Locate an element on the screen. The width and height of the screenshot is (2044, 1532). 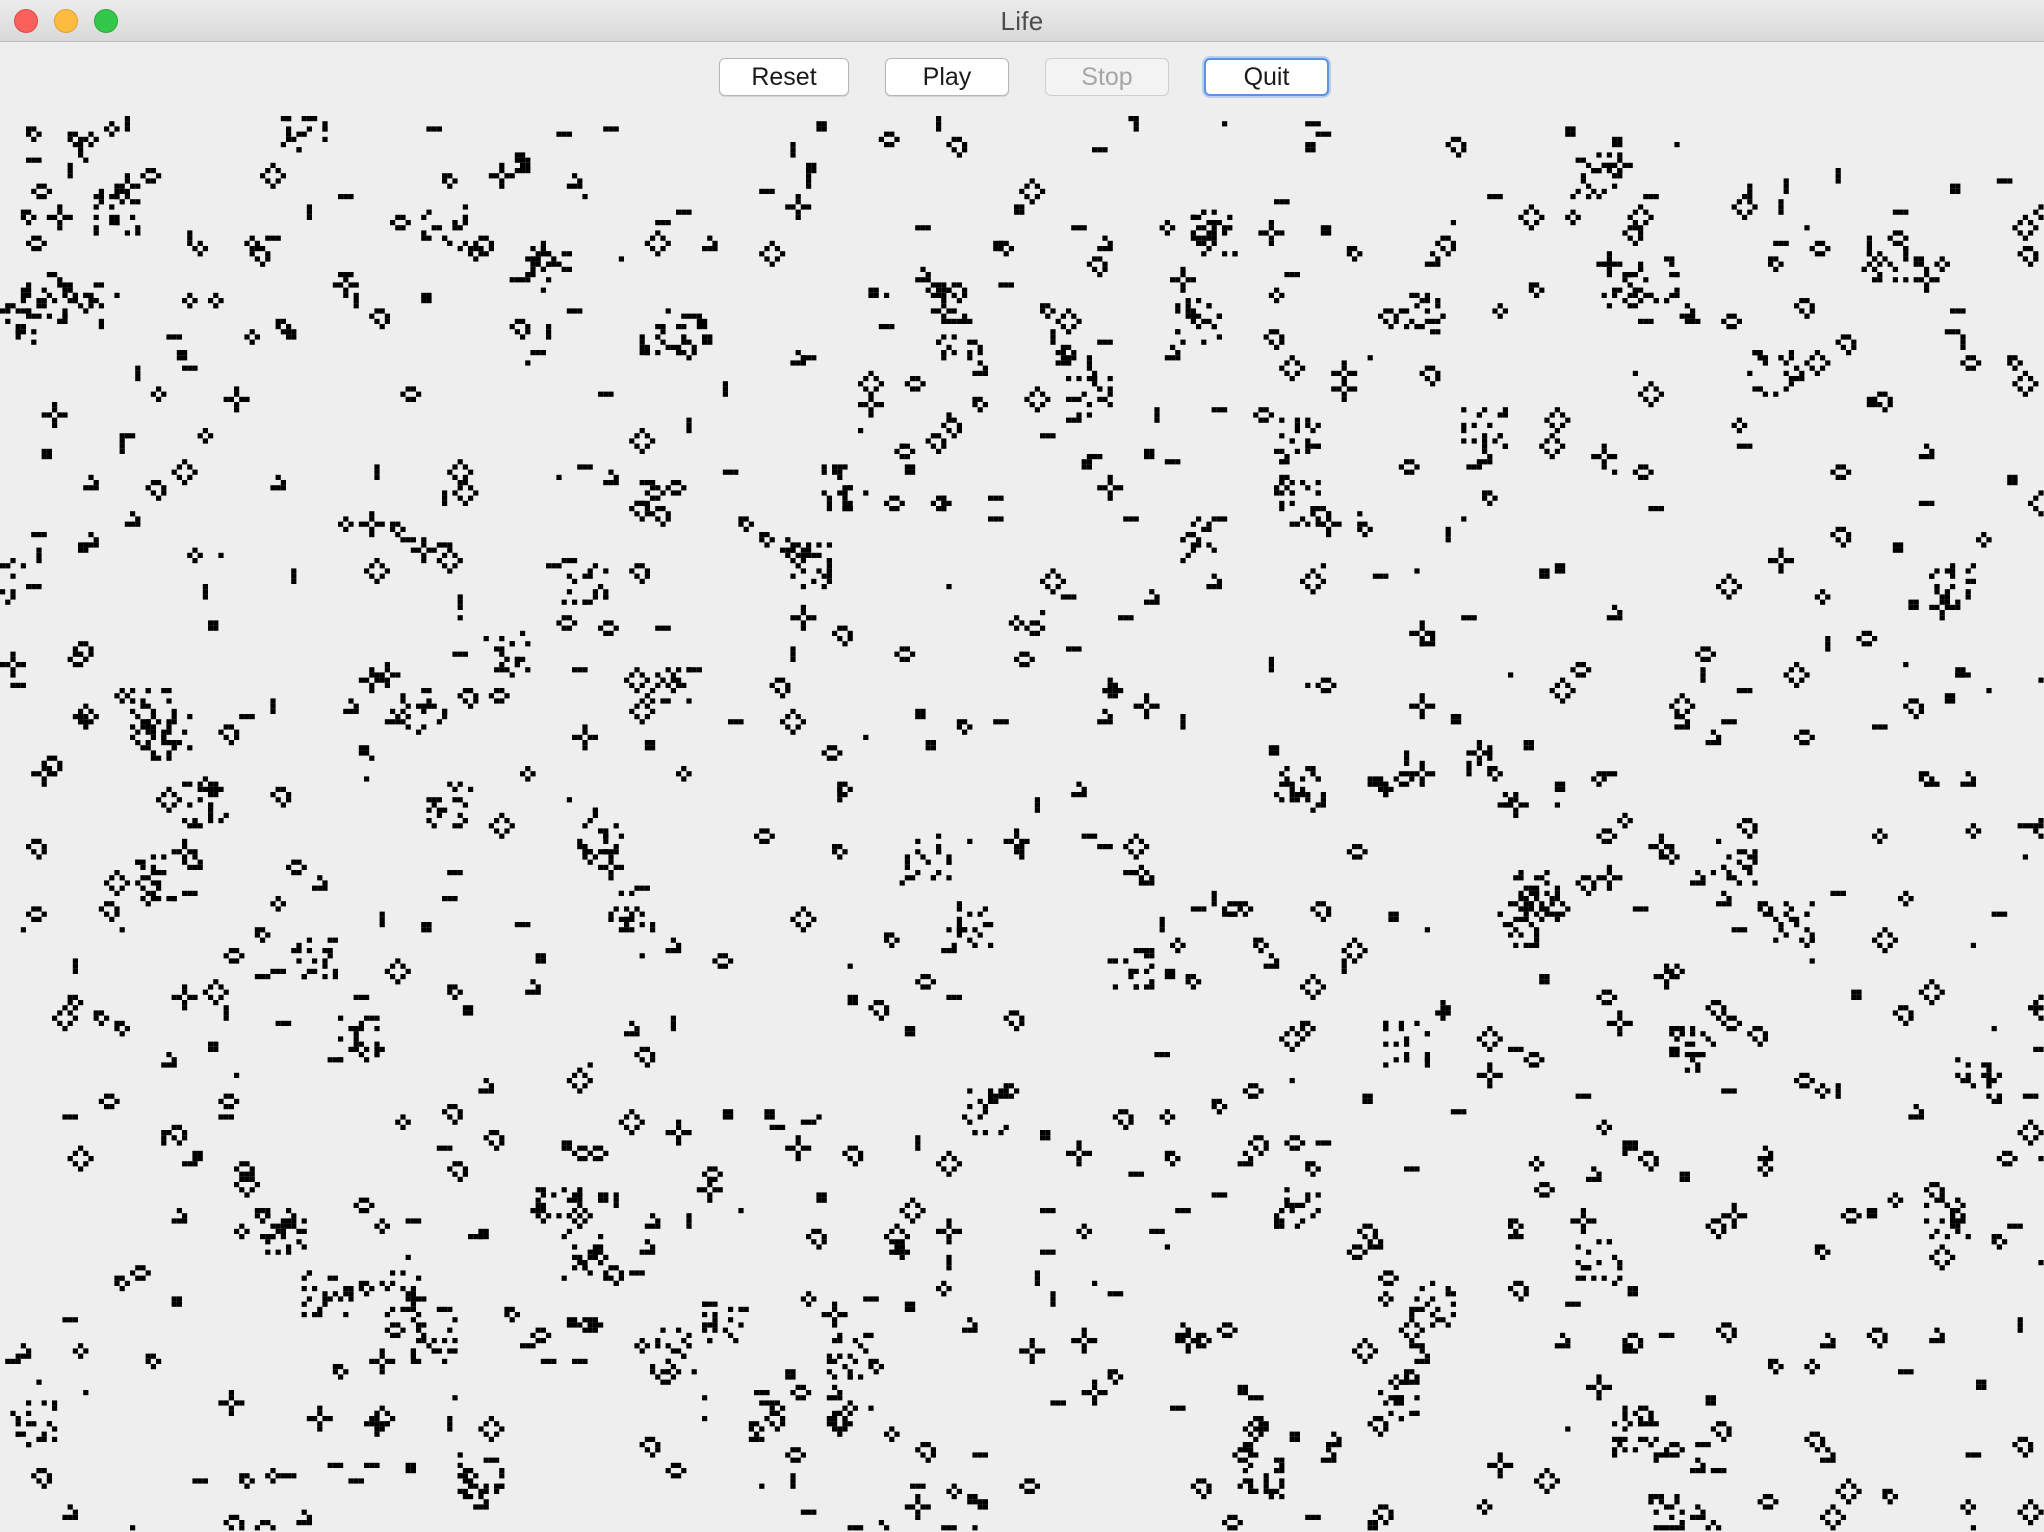
reset-button: Reset is located at coordinates (784, 77).